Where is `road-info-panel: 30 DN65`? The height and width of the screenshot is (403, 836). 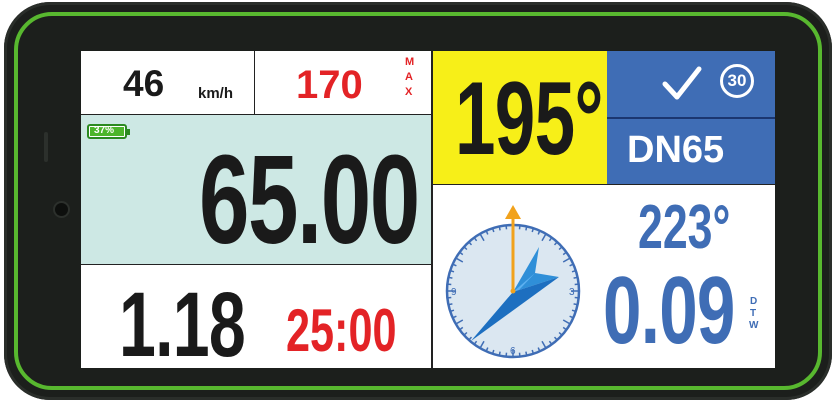
road-info-panel: 30 DN65 is located at coordinates (691, 117).